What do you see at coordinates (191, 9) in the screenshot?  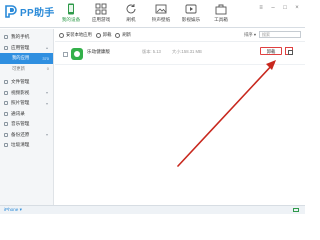 I see `film-icon` at bounding box center [191, 9].